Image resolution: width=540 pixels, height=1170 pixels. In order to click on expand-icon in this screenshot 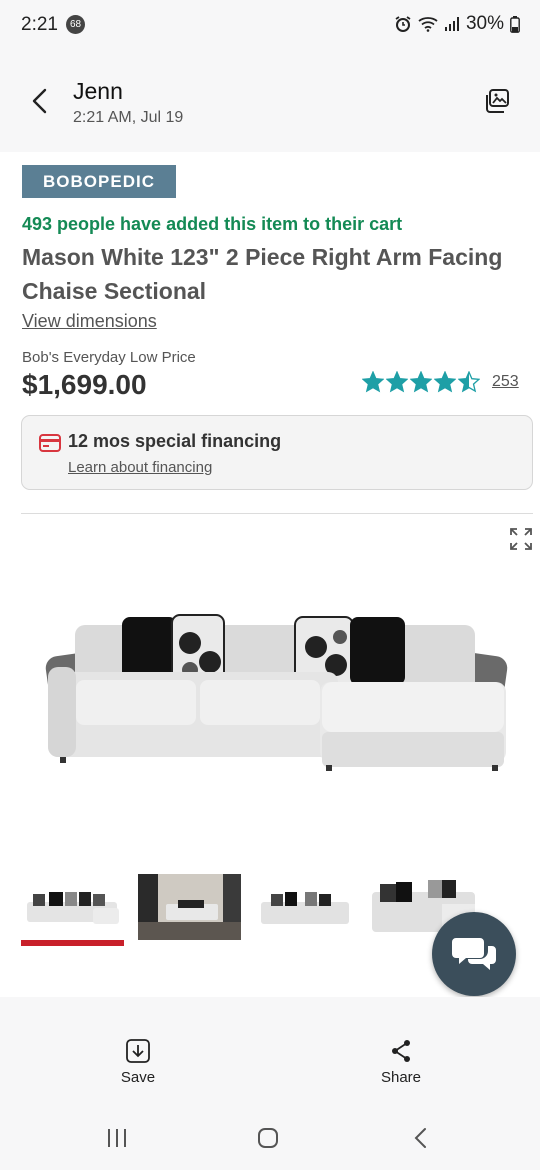, I will do `click(521, 539)`.